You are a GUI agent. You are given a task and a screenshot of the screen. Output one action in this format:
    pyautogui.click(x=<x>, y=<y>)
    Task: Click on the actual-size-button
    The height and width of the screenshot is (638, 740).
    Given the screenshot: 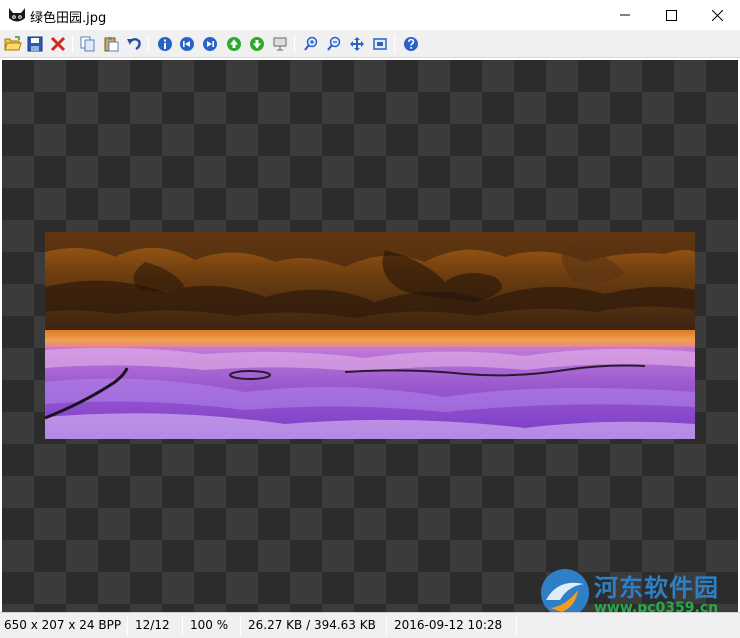 What is the action you would take?
    pyautogui.click(x=380, y=44)
    